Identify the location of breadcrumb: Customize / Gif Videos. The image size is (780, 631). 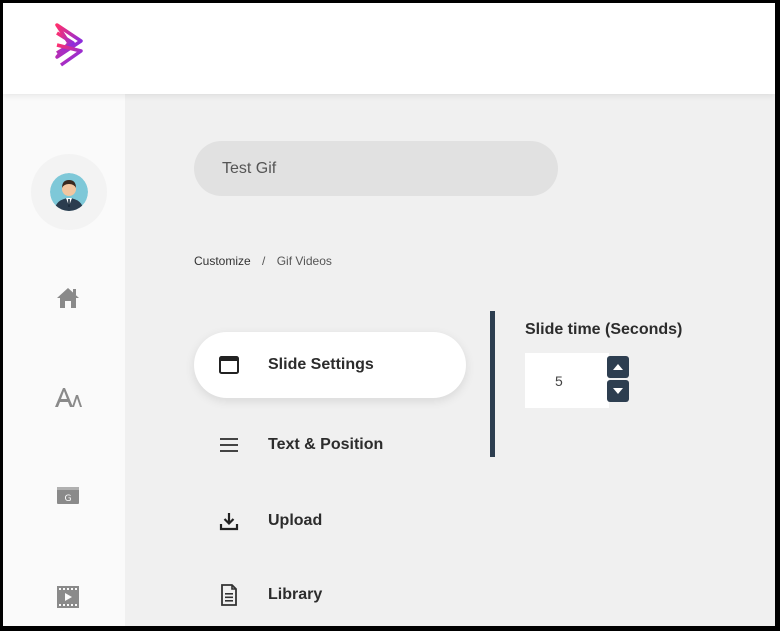
(263, 261).